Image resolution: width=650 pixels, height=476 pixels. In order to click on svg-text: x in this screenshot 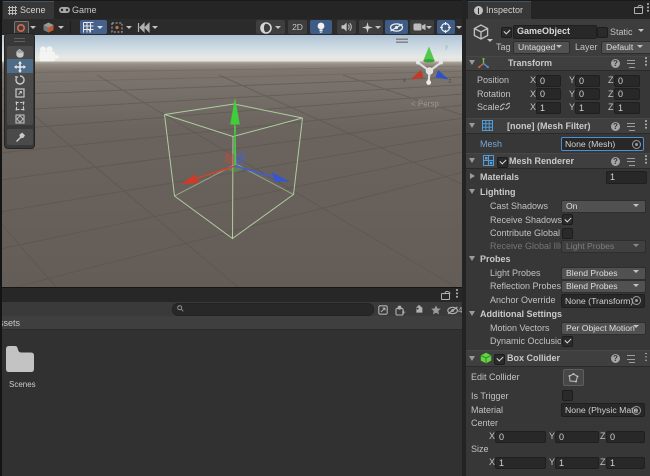, I will do `click(404, 81)`.